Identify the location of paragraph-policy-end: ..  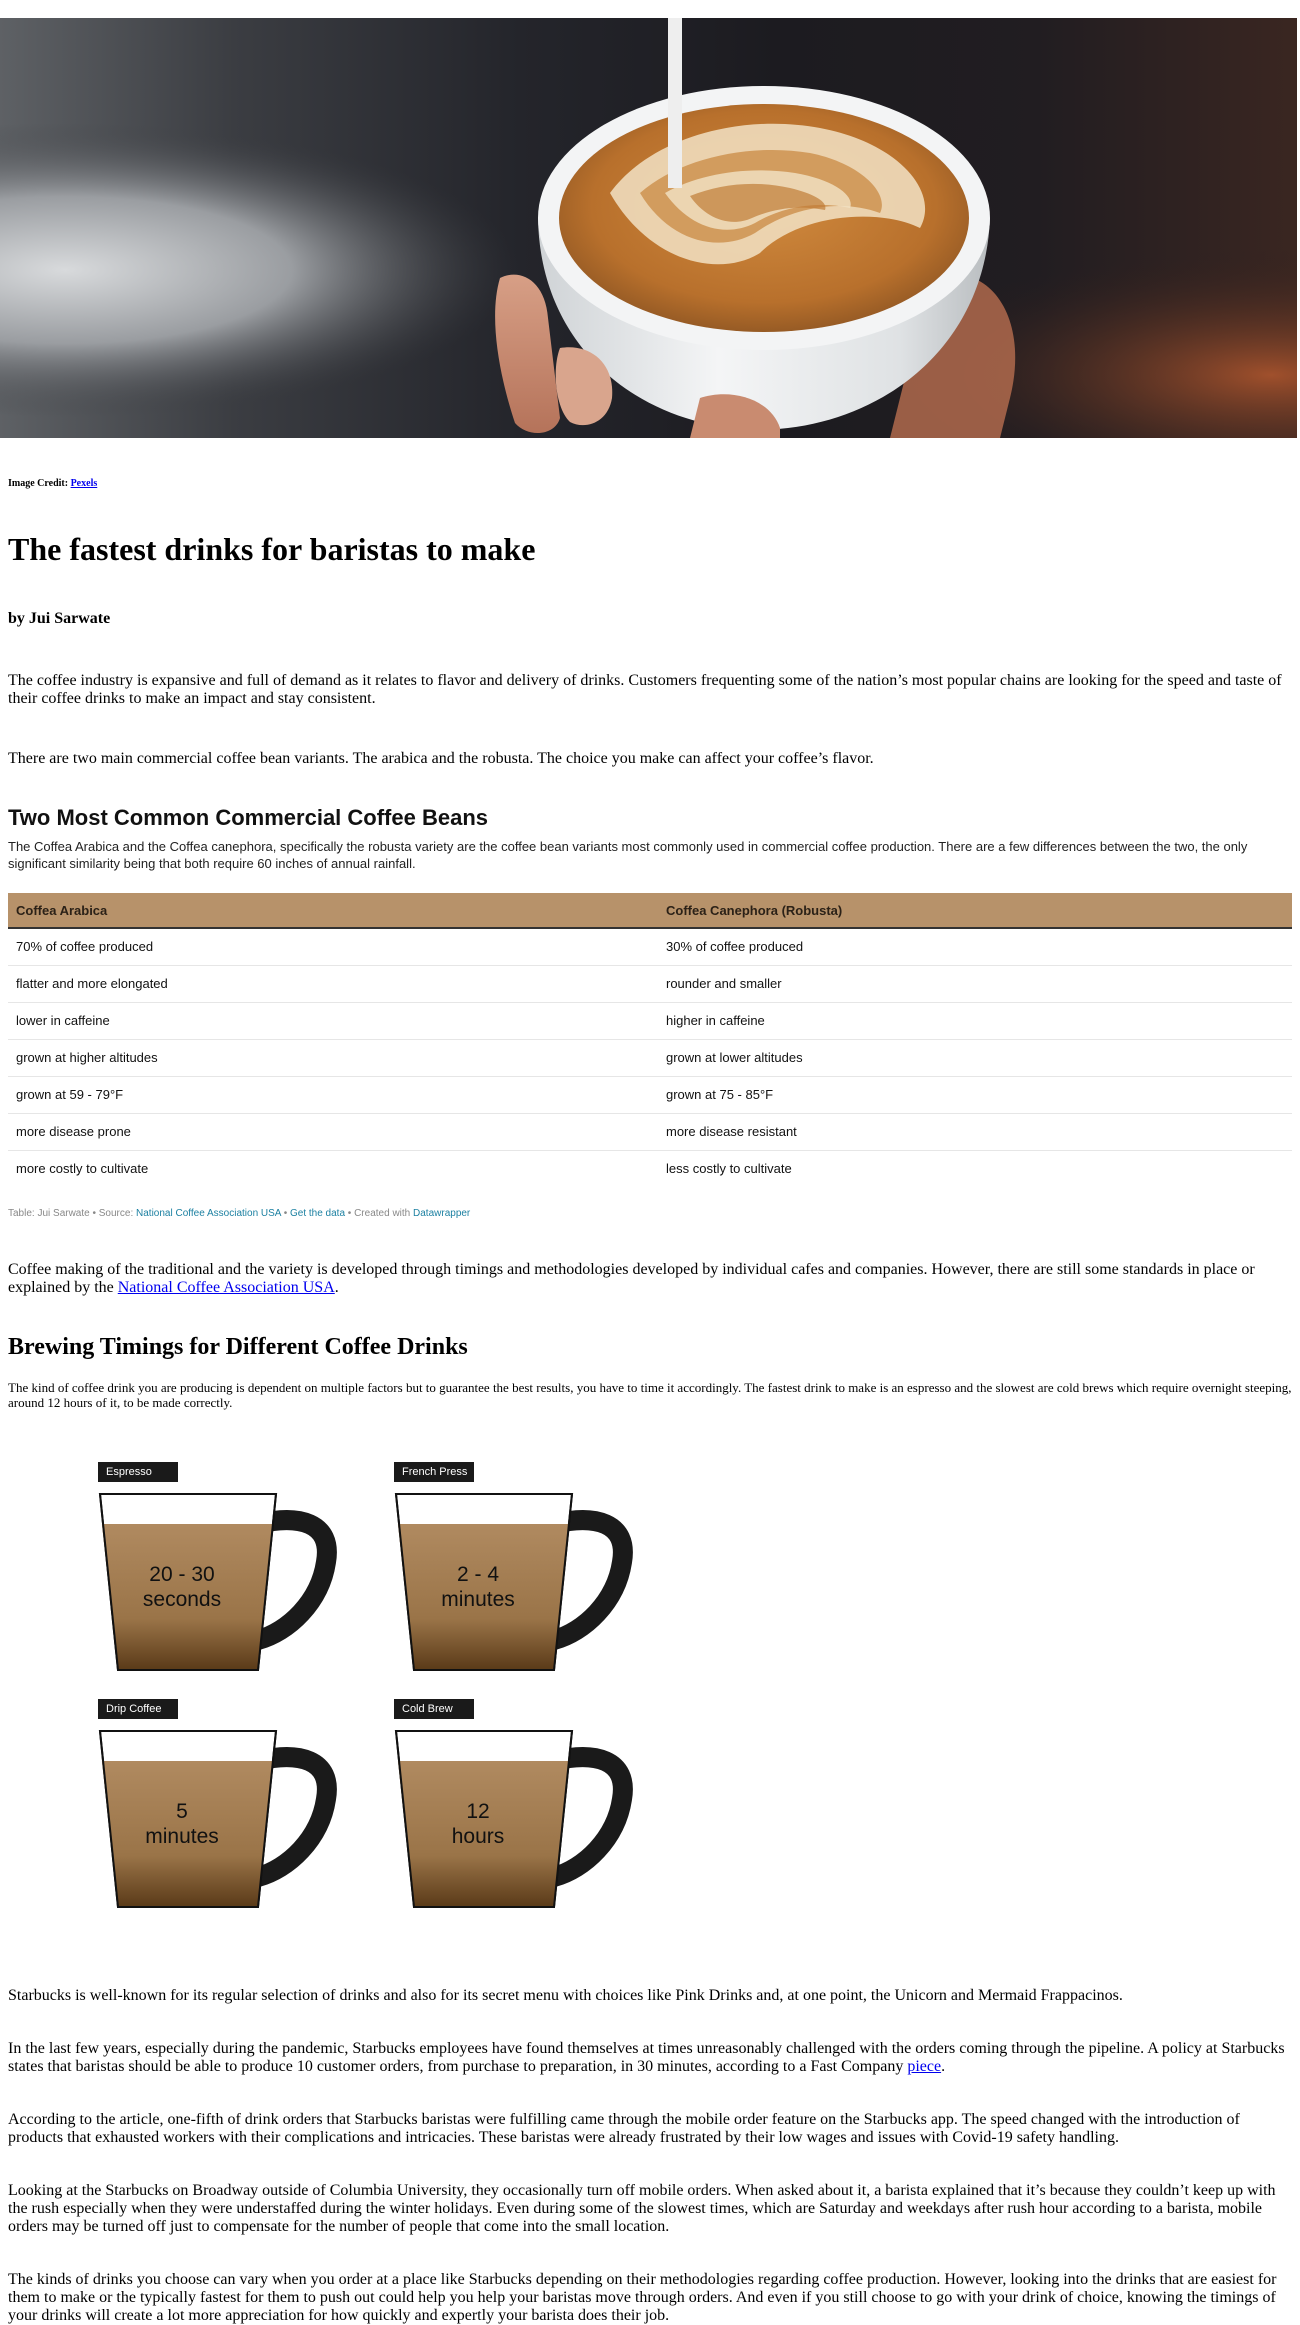
(943, 2066).